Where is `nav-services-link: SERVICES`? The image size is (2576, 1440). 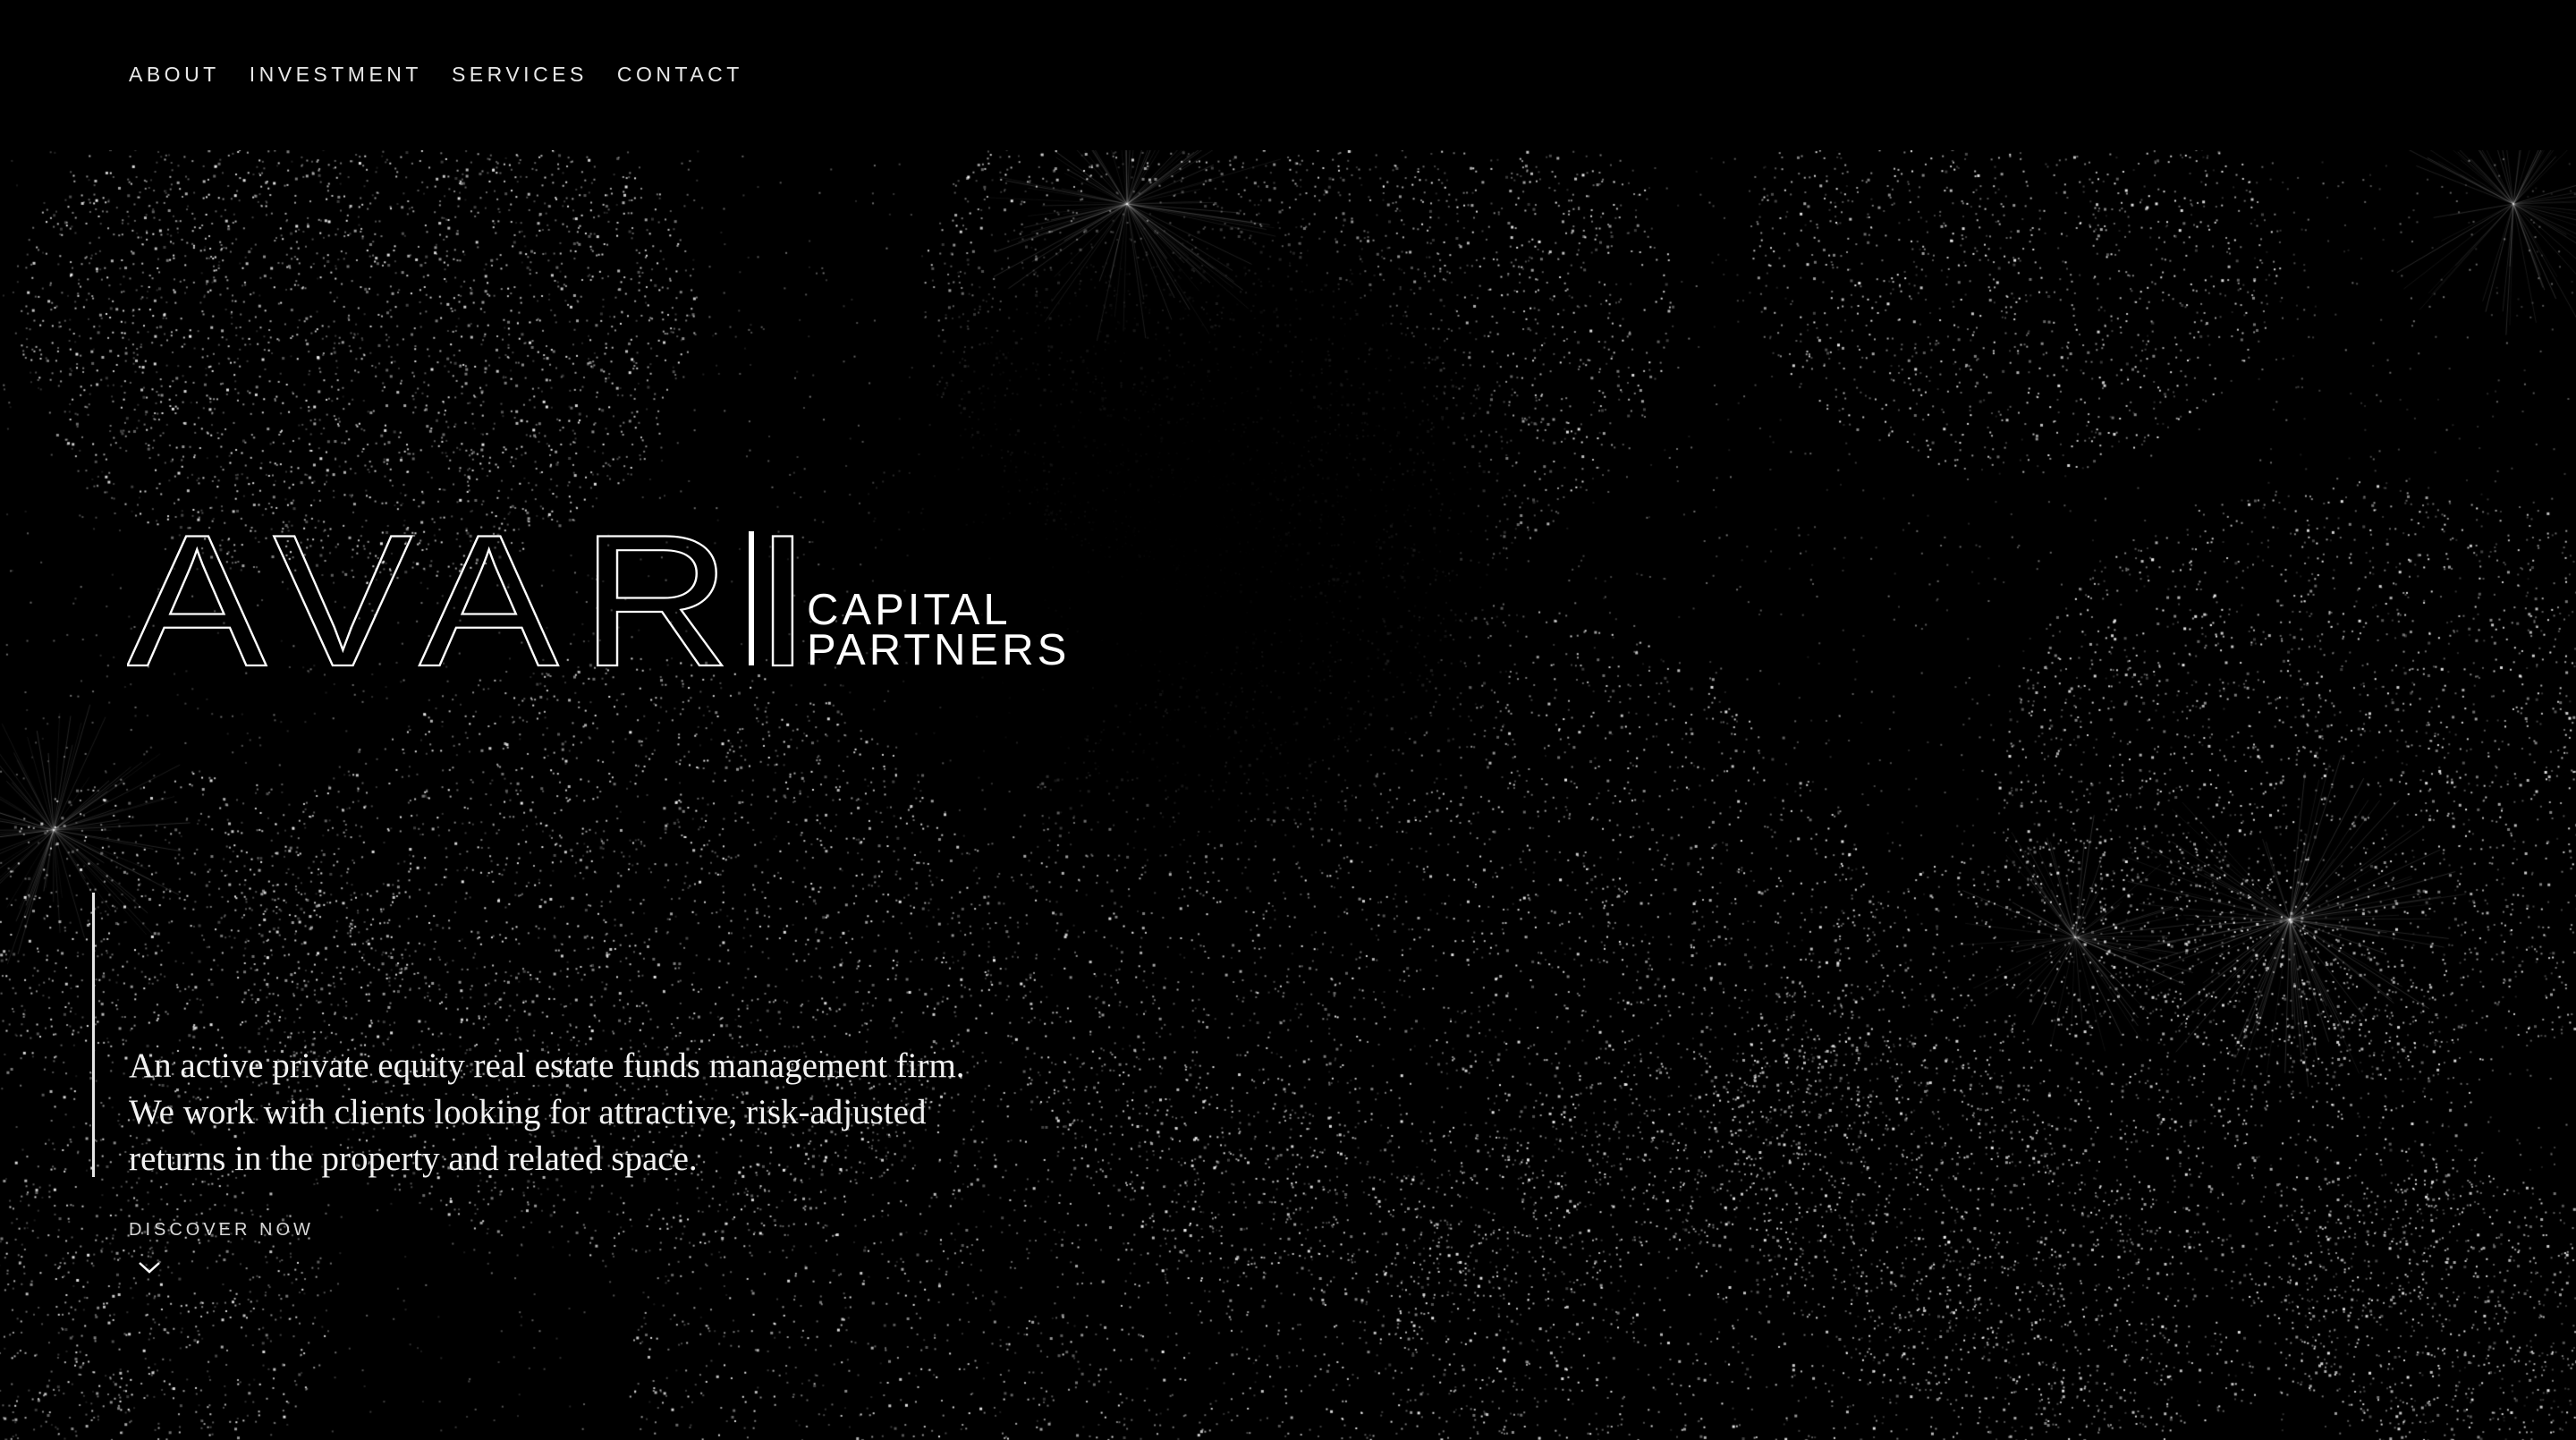
nav-services-link: SERVICES is located at coordinates (520, 75).